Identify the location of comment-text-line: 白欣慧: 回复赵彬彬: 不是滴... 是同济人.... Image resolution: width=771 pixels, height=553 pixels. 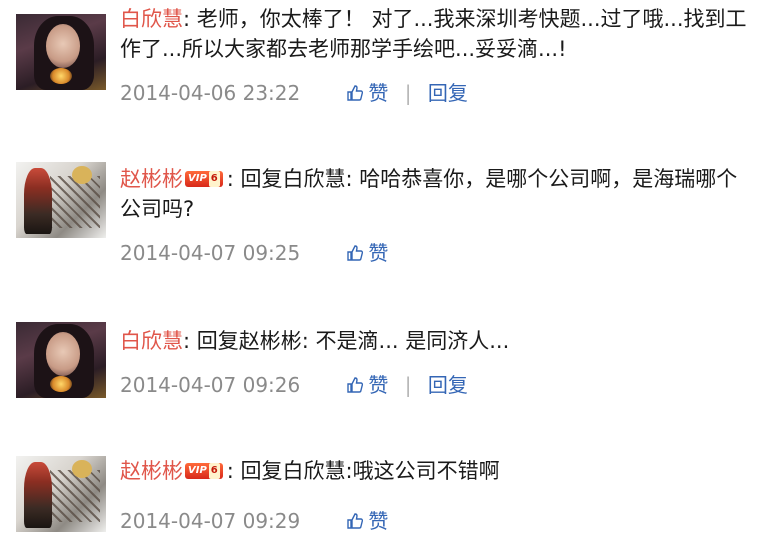
(315, 341).